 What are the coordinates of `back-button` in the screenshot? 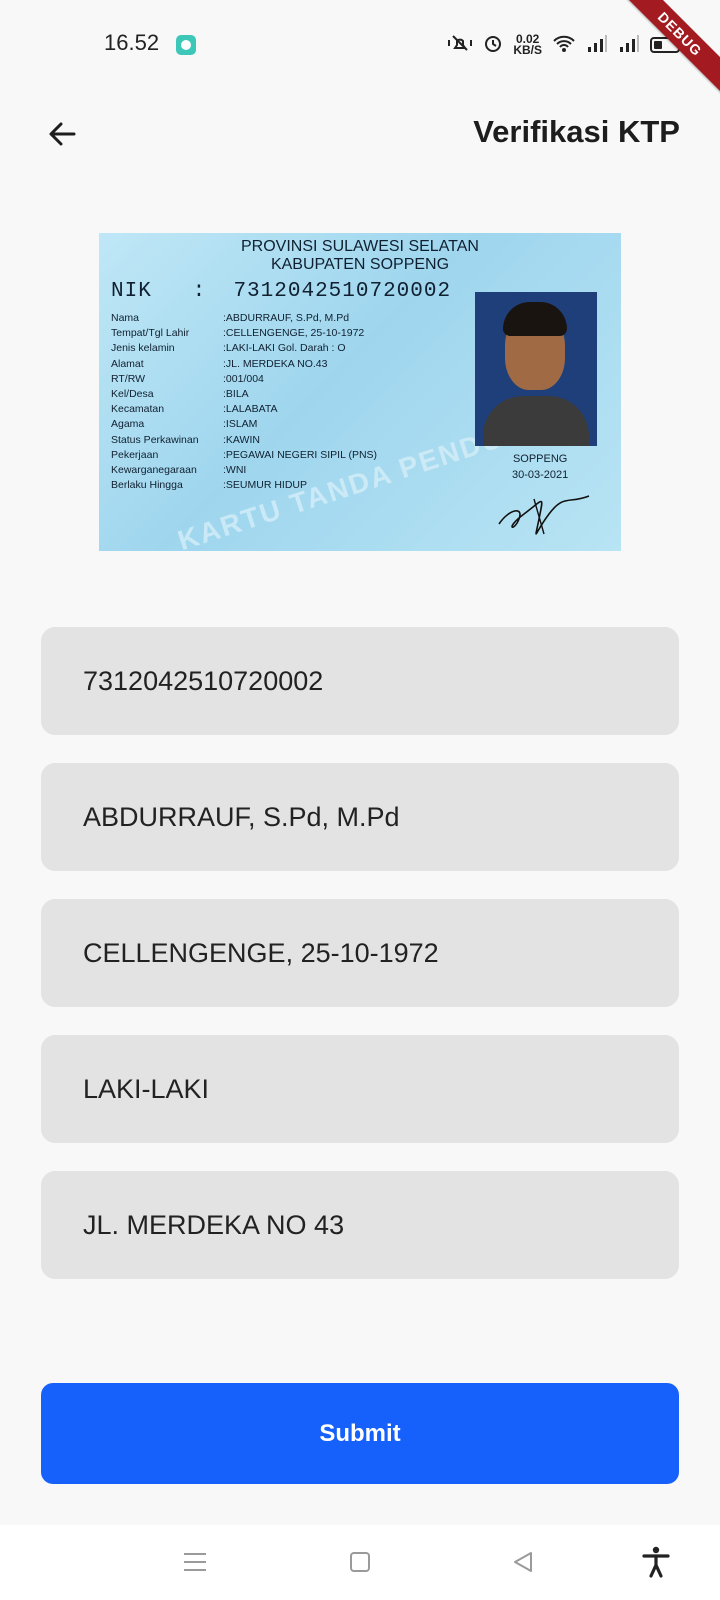 It's located at (62, 134).